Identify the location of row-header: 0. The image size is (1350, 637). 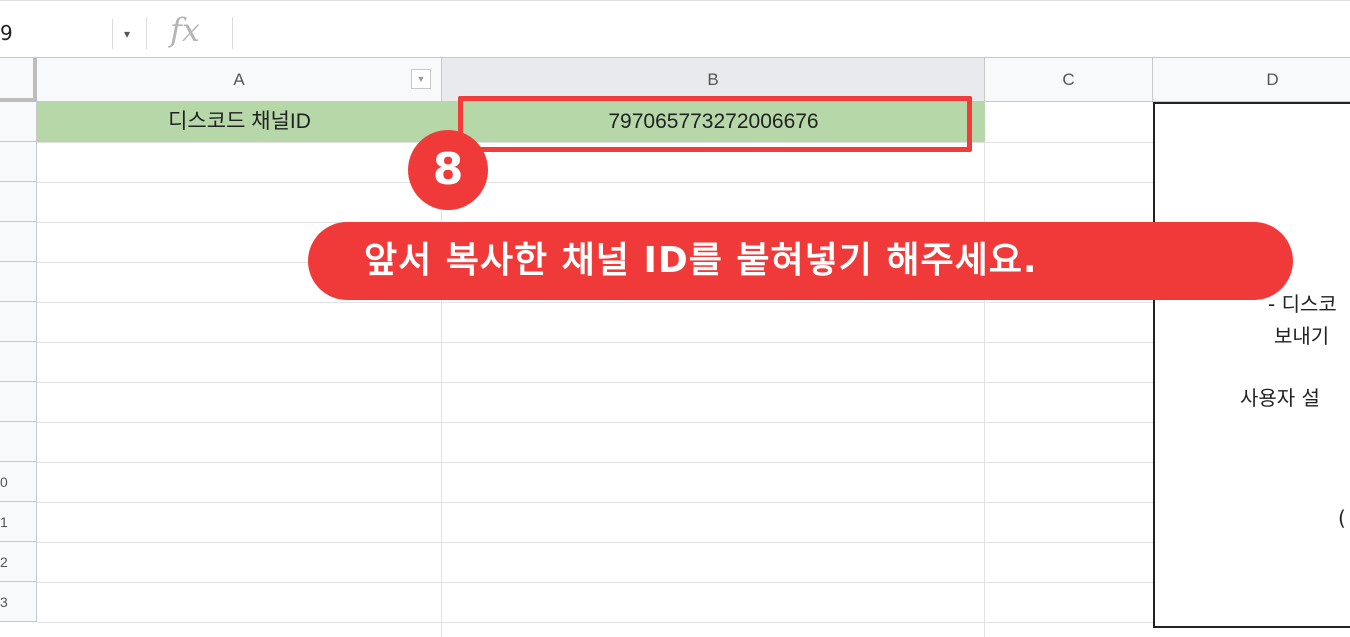
(18, 482).